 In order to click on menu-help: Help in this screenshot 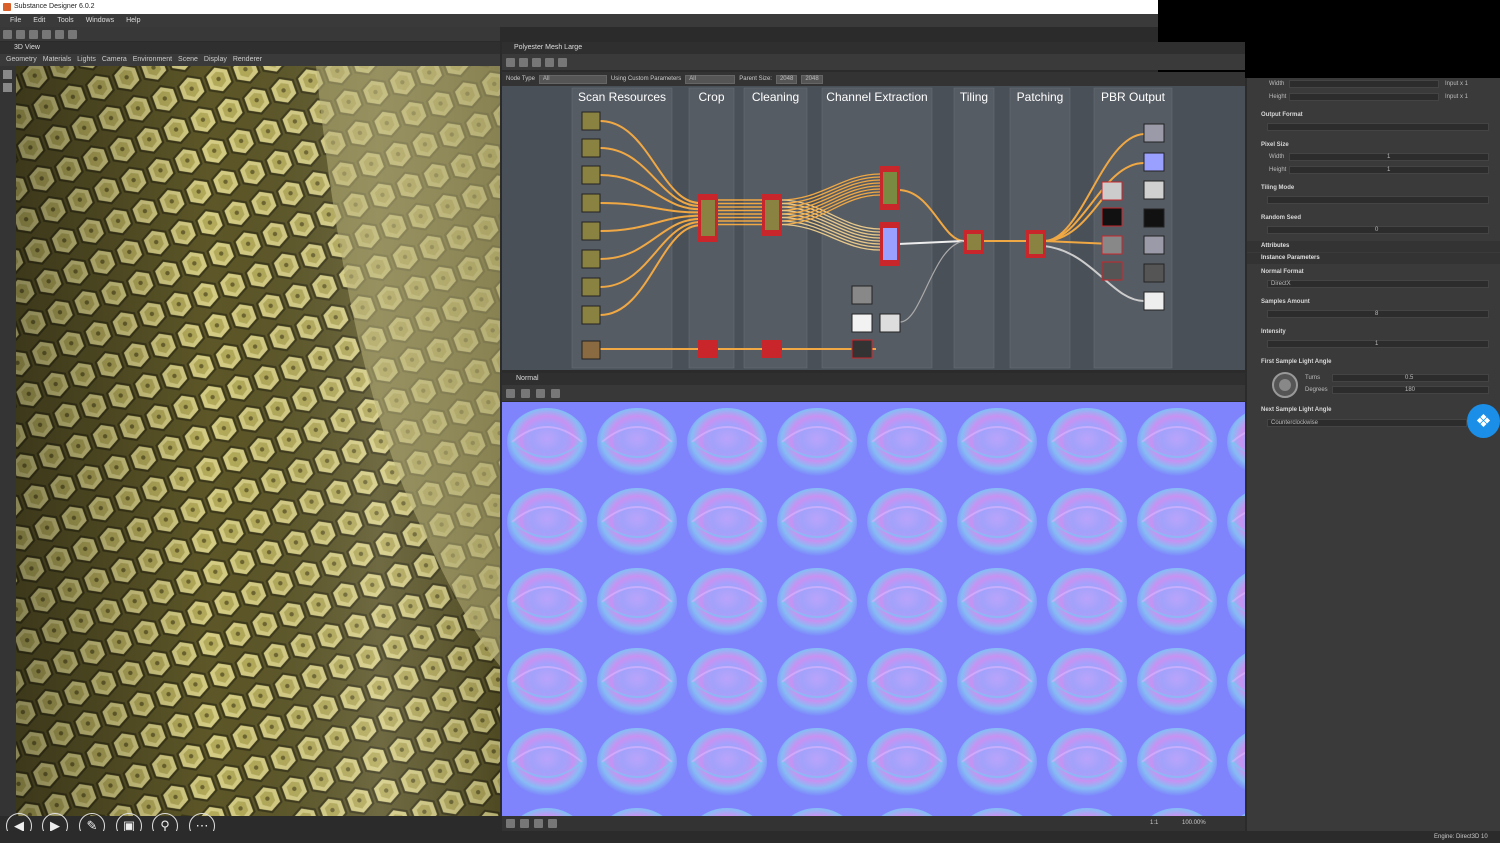, I will do `click(133, 20)`.